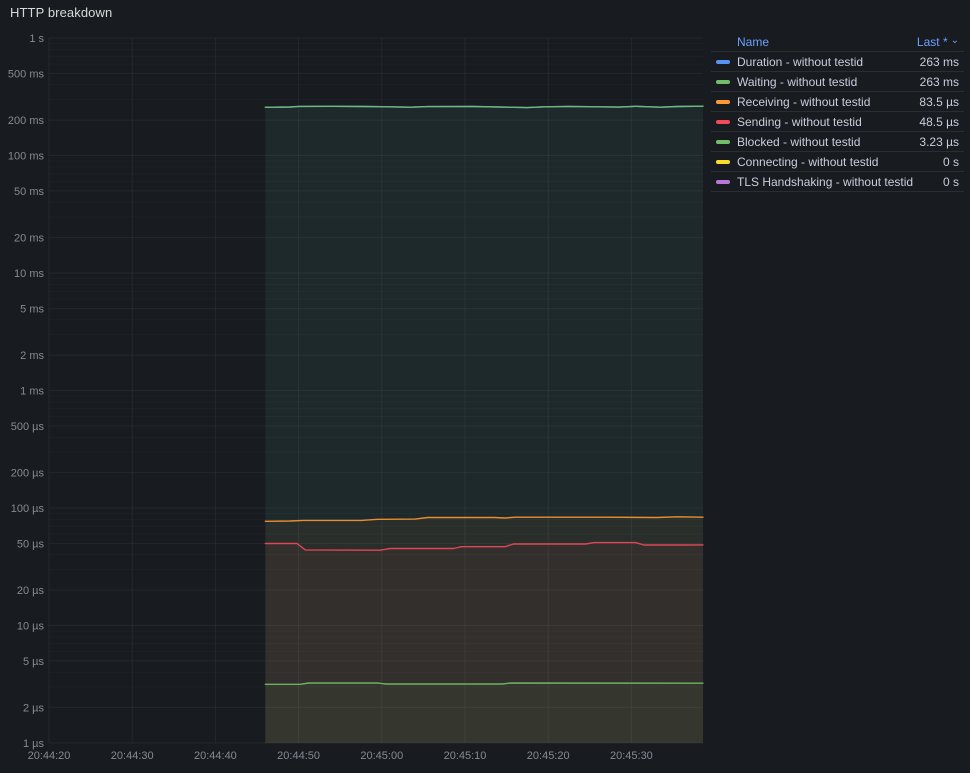  I want to click on y-tick-label: 1 s, so click(36, 39).